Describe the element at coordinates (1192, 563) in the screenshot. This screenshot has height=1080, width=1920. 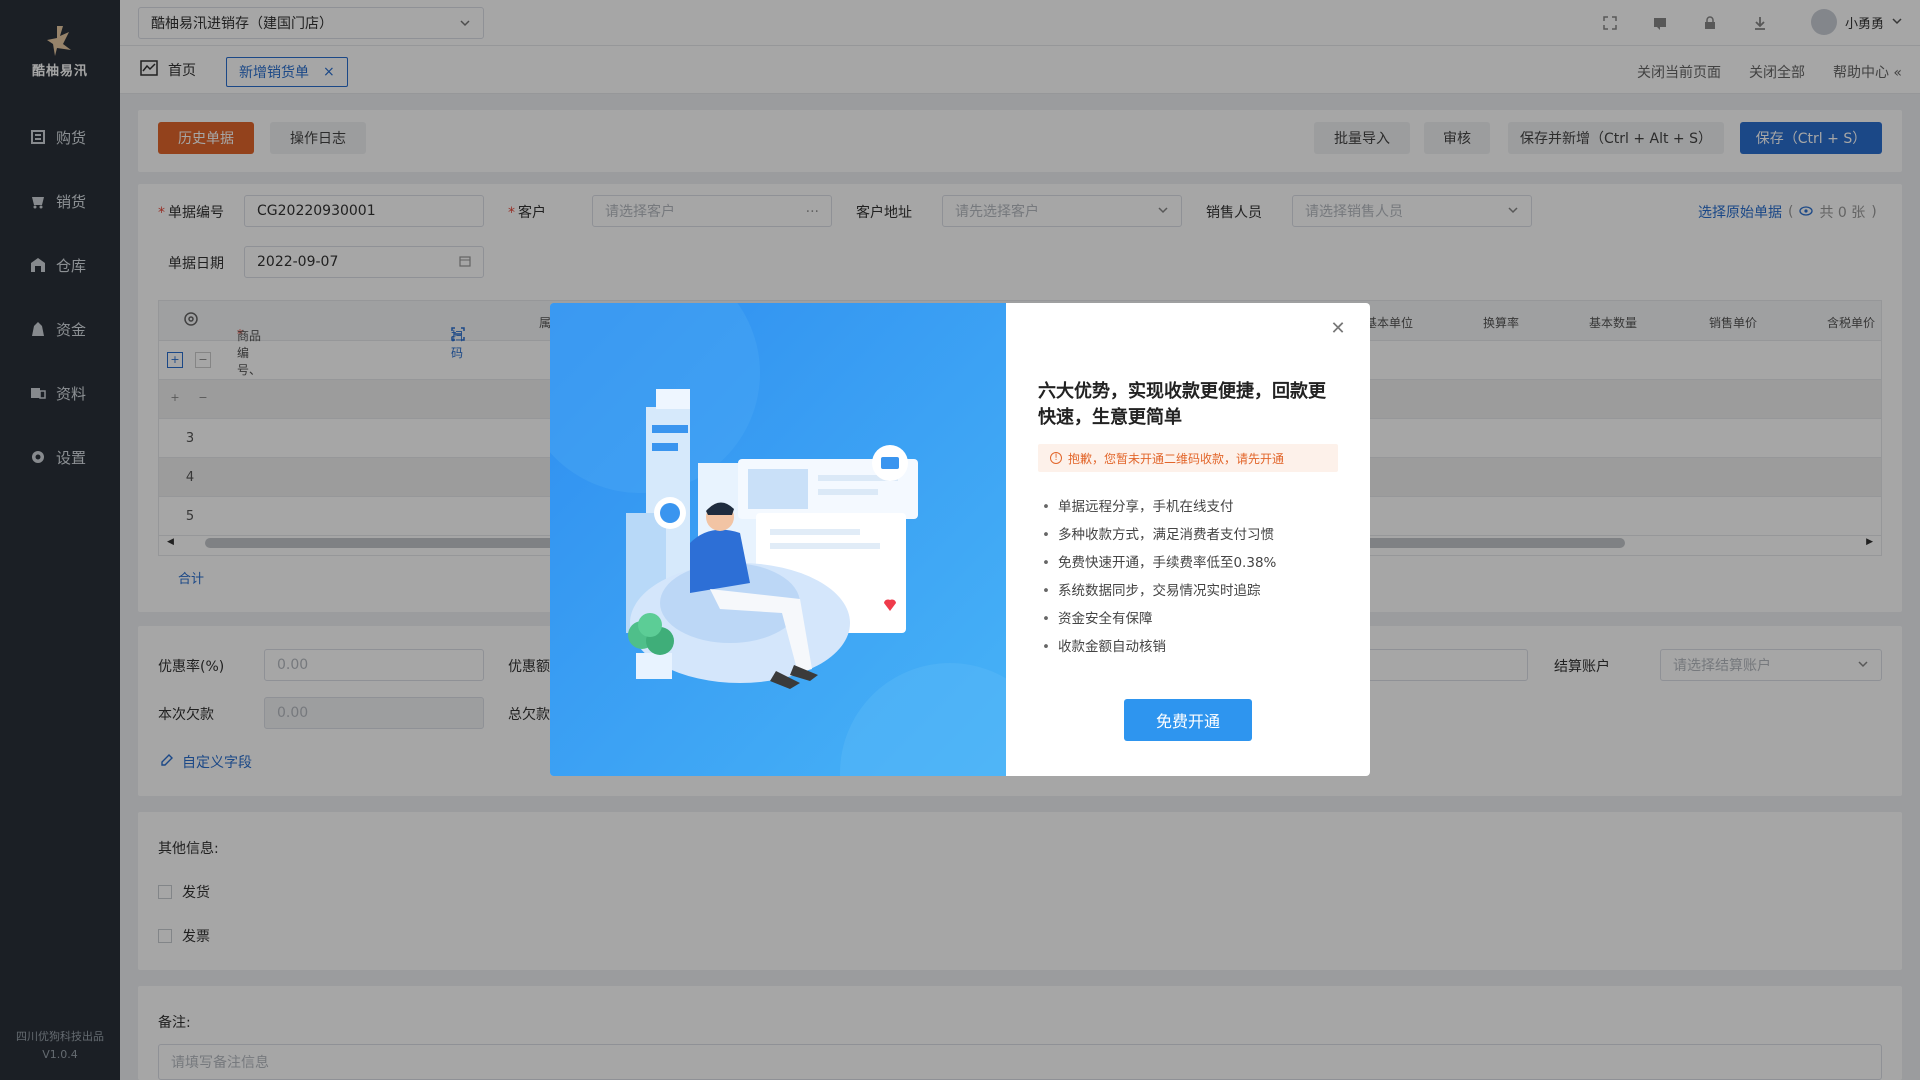
I see `list-item: 免费快速开通，手续费率低至0.38%` at that location.